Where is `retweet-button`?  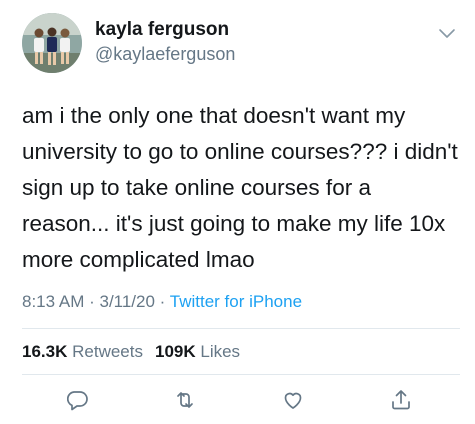 retweet-button is located at coordinates (185, 400).